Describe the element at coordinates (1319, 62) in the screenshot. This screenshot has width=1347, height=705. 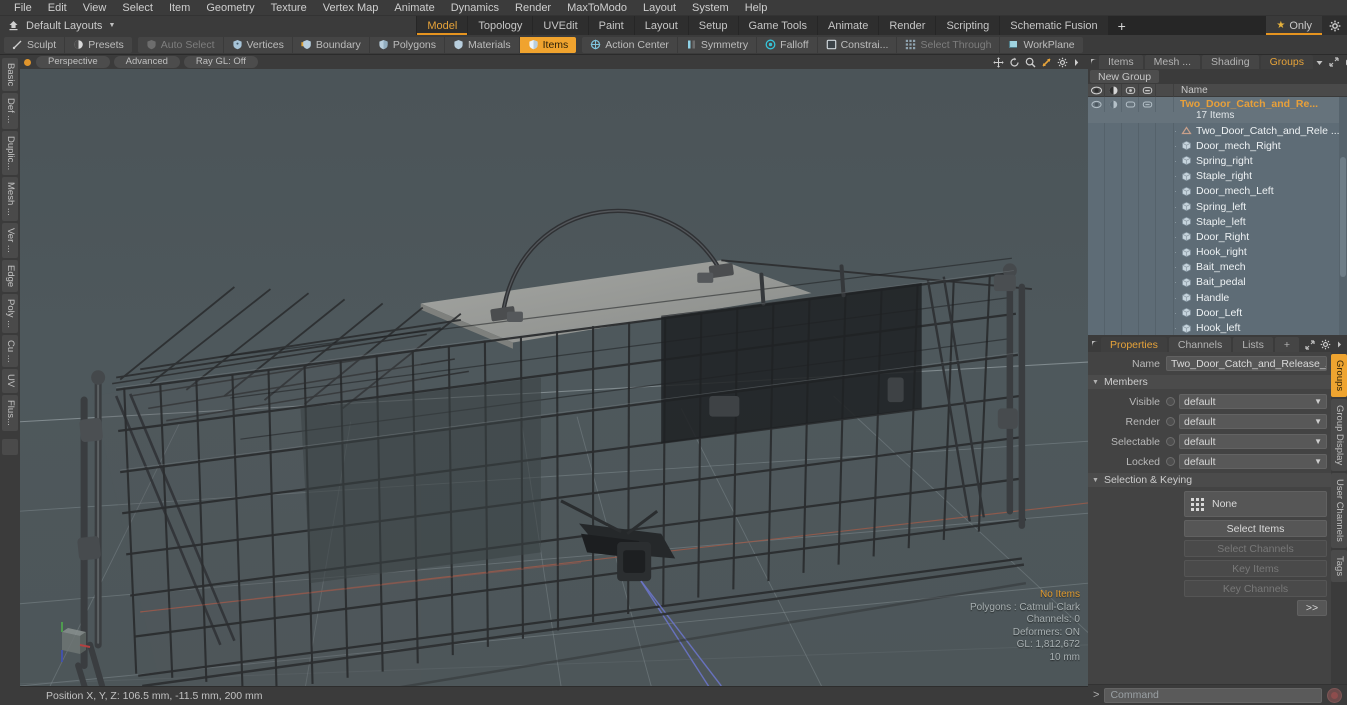
I see `chevron-down-icon` at that location.